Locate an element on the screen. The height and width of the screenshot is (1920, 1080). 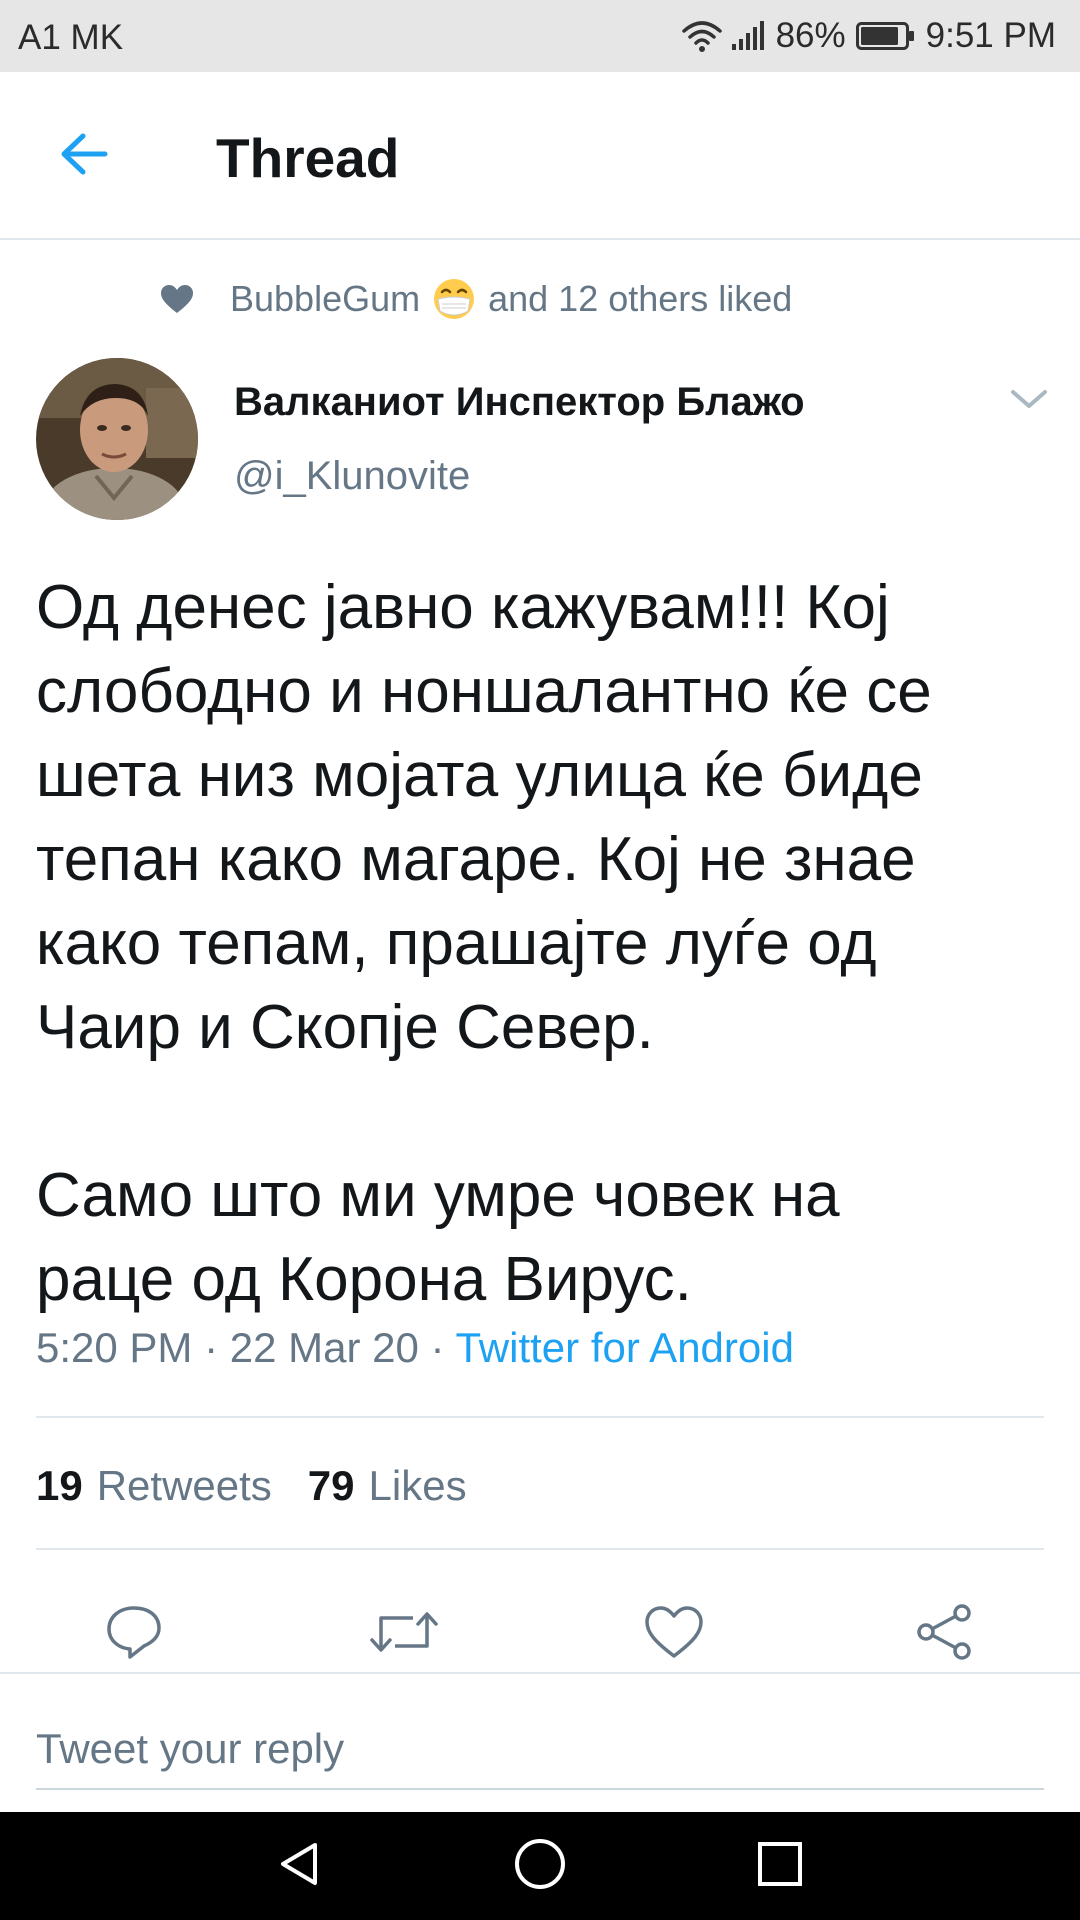
retweet-icon is located at coordinates (404, 1634).